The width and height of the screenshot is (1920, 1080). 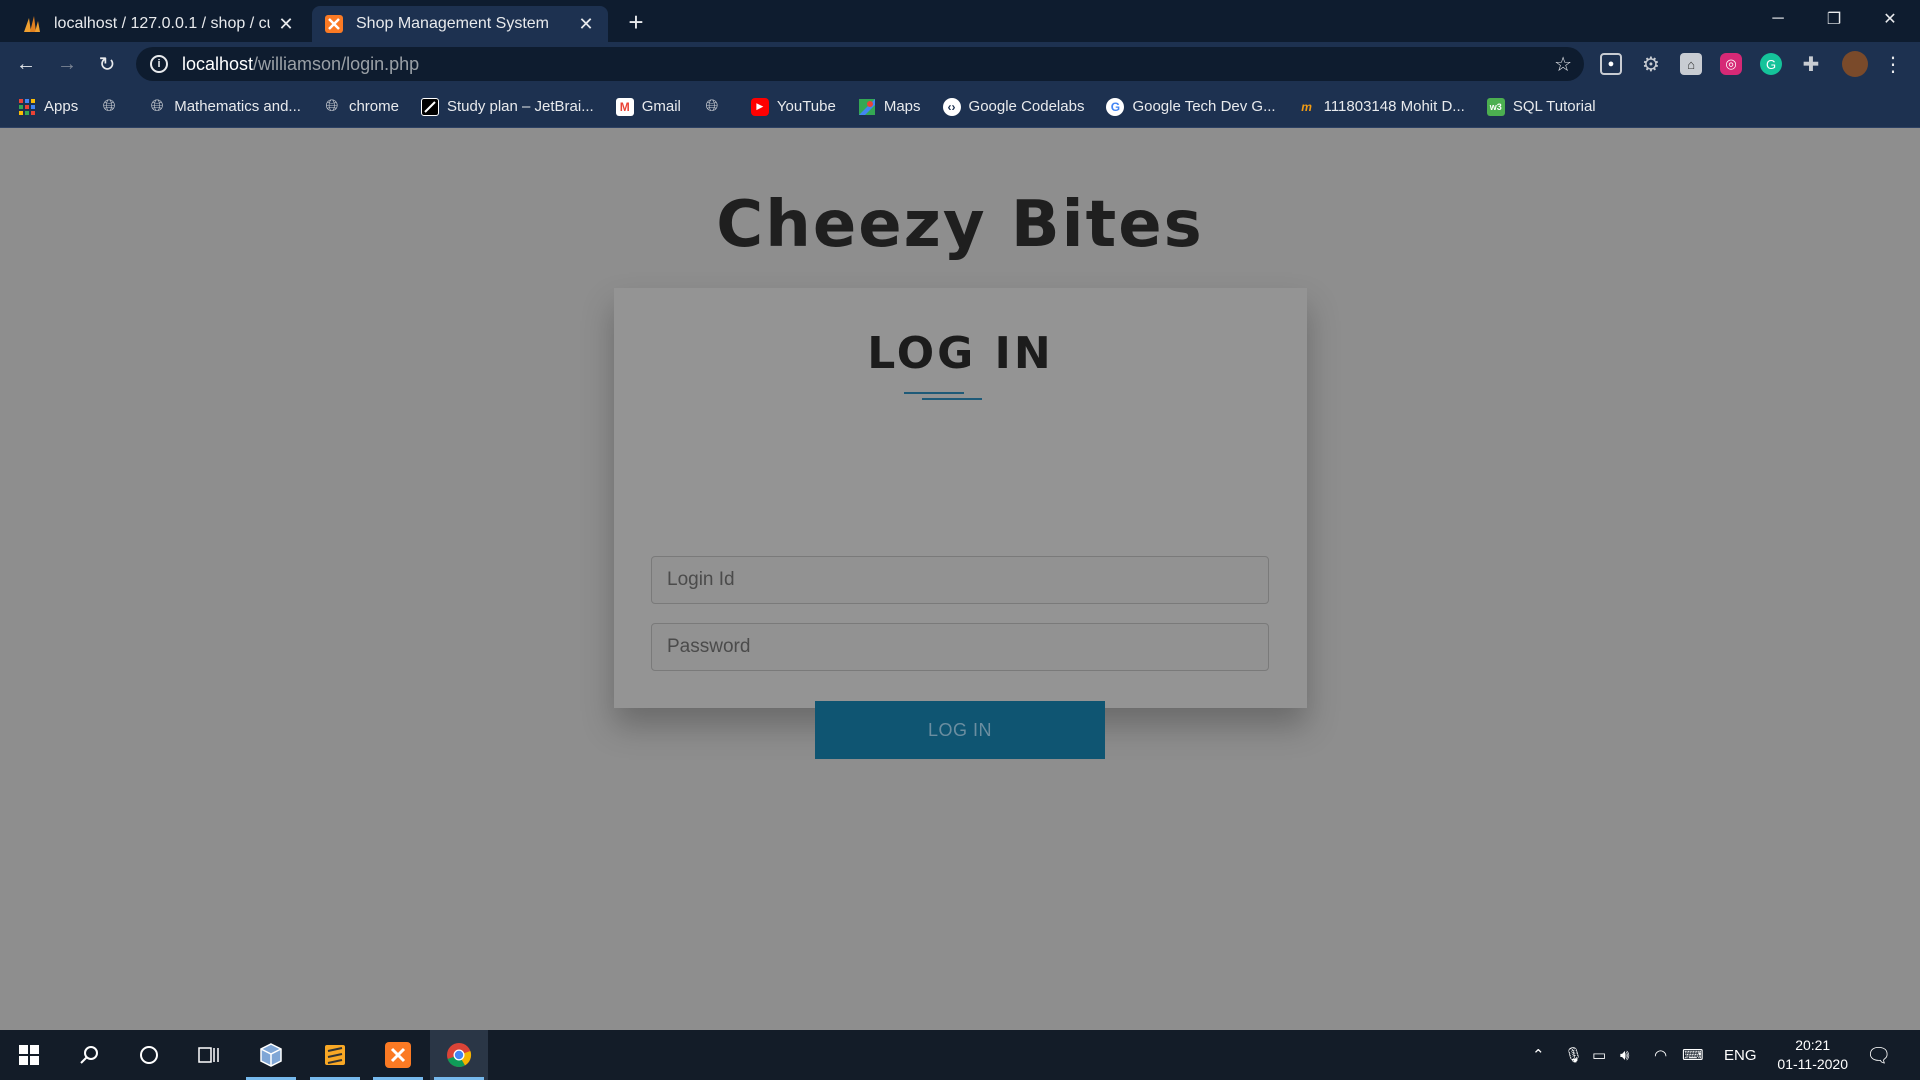 What do you see at coordinates (336, 63) in the screenshot?
I see `url-path: /williamson/login.php` at bounding box center [336, 63].